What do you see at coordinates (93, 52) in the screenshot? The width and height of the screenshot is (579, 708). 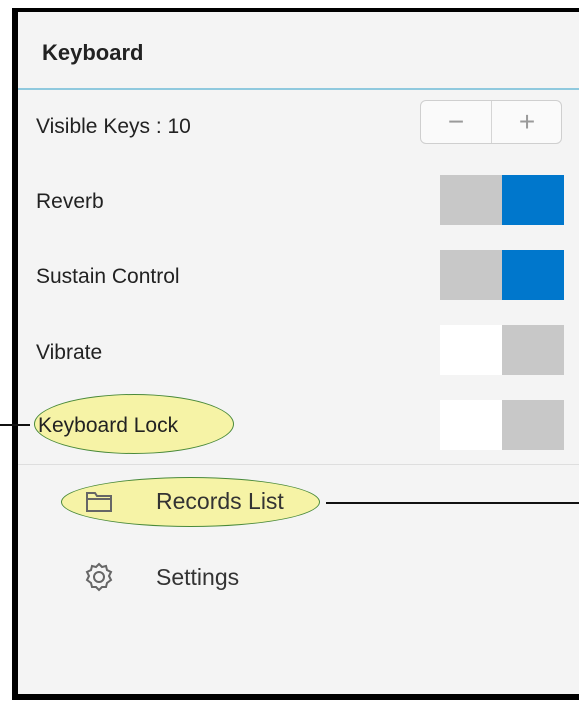 I see `panel-title: Keyboard` at bounding box center [93, 52].